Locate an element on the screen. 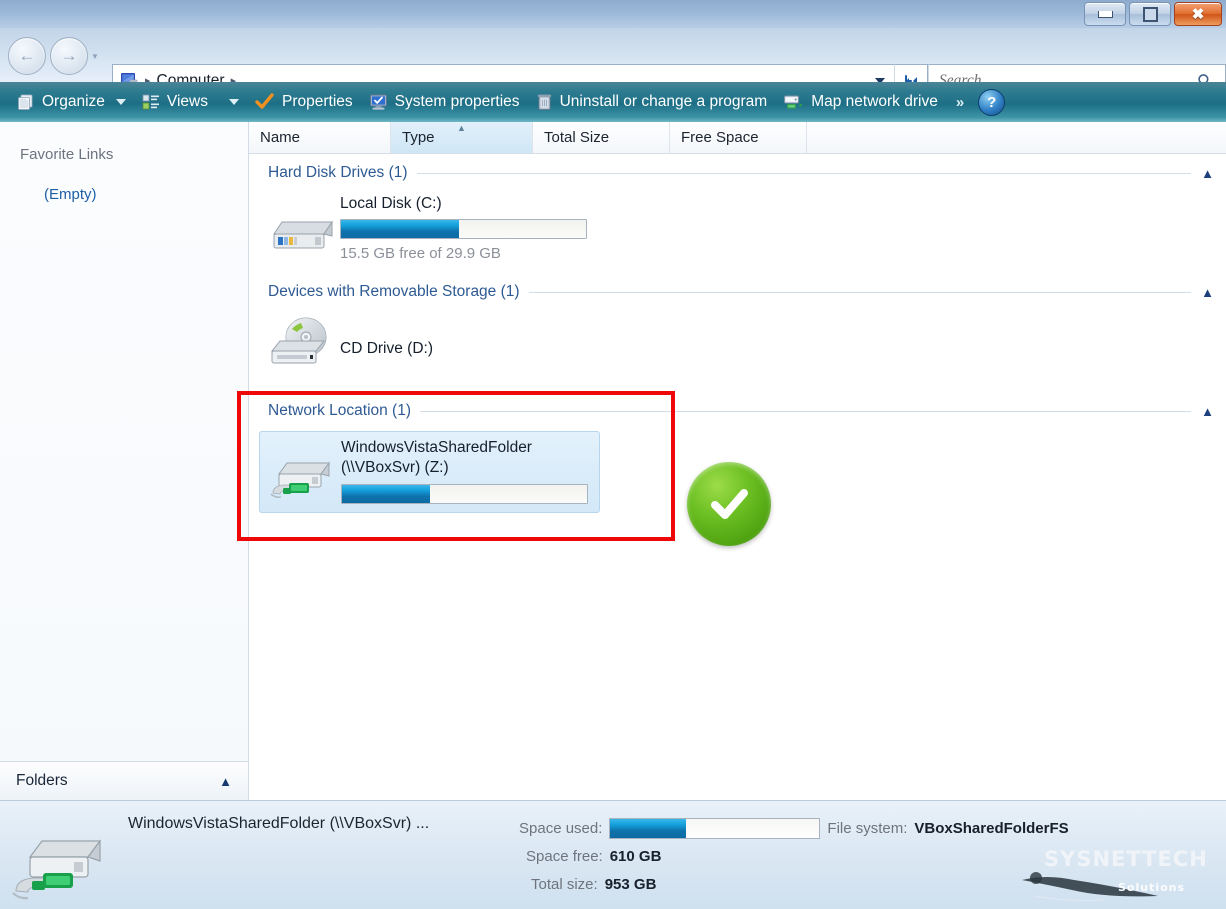  group-header: Network Location (1) ▲ is located at coordinates (737, 411).